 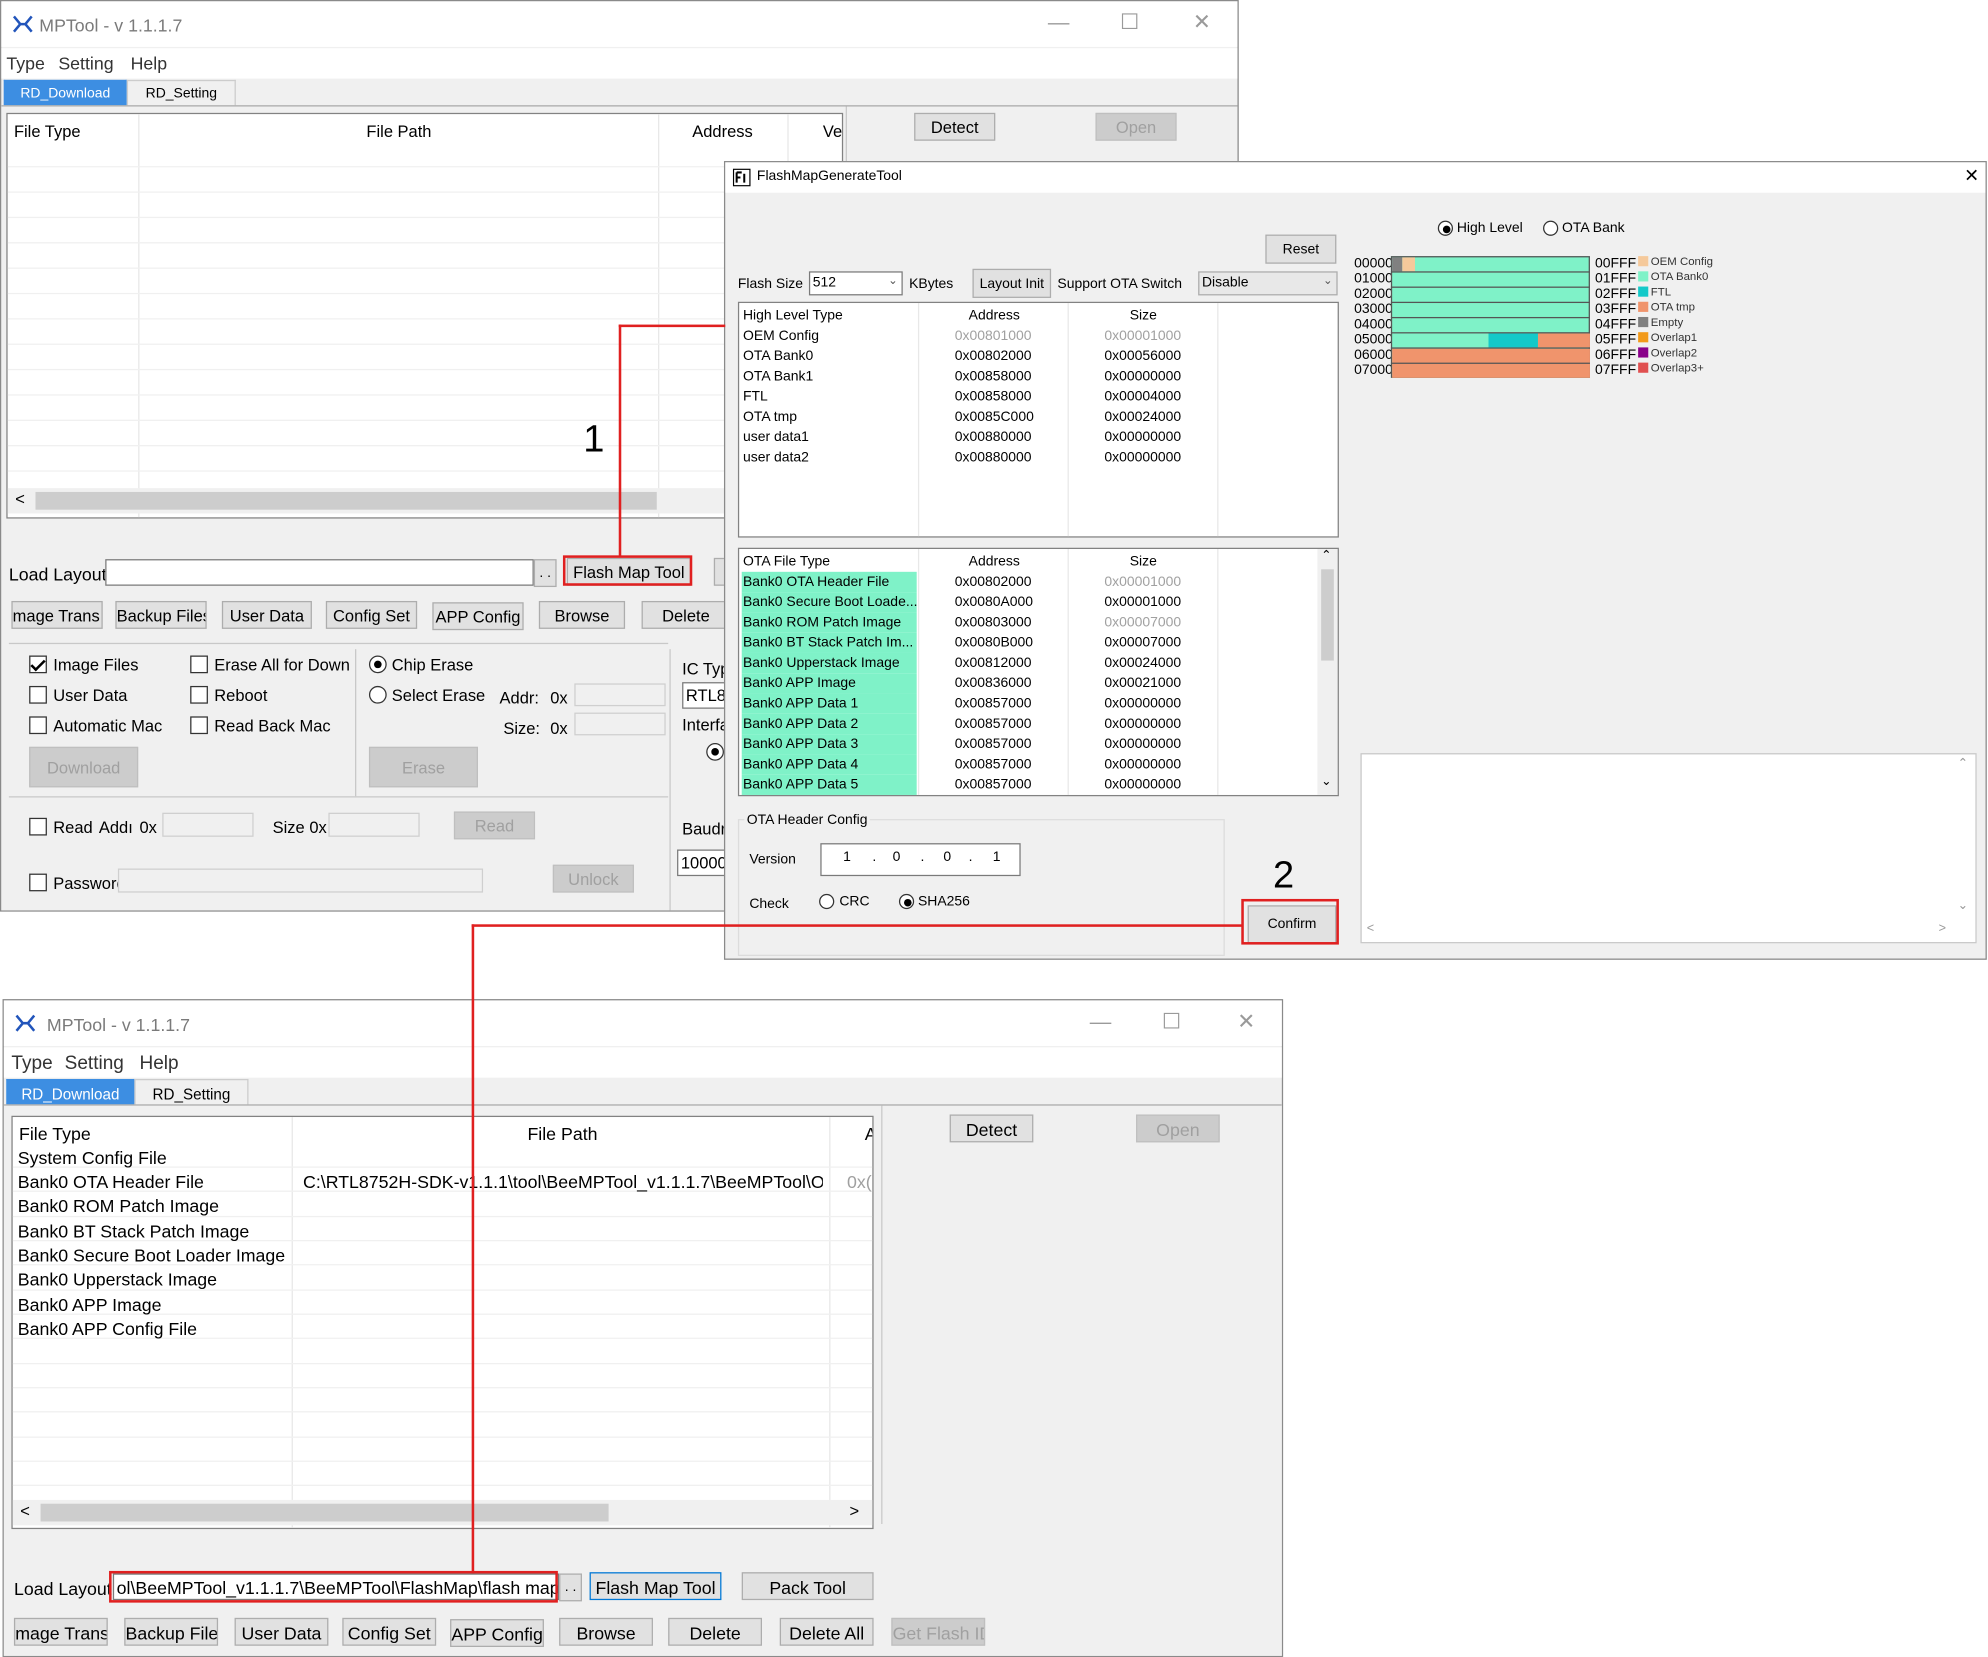 I want to click on password-input, so click(x=300, y=880).